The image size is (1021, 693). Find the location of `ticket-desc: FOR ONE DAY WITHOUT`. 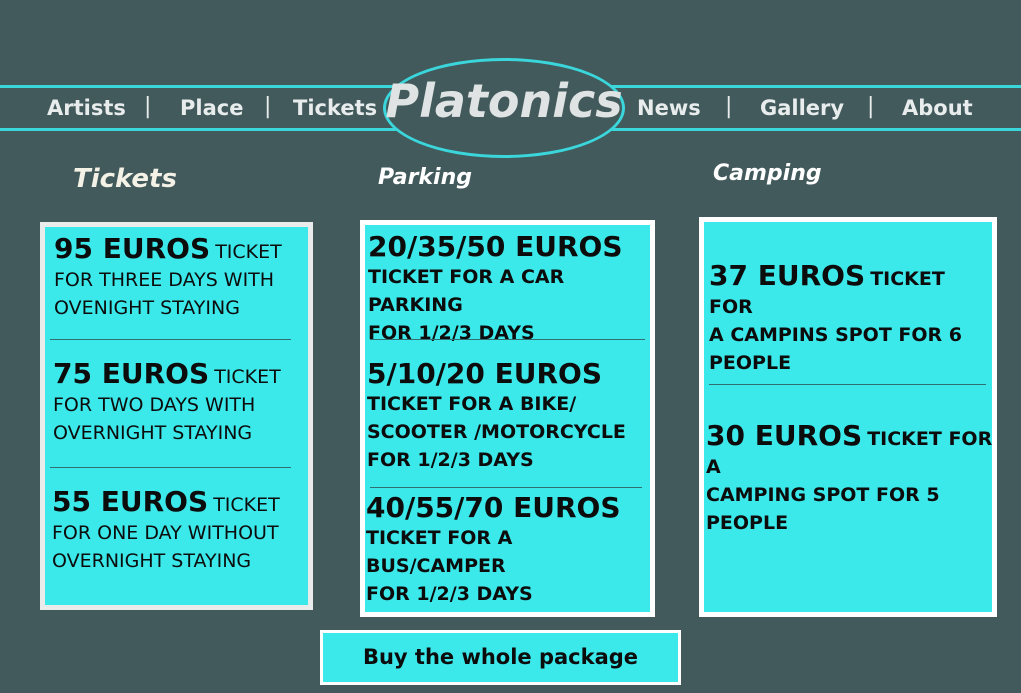

ticket-desc: FOR ONE DAY WITHOUT is located at coordinates (165, 533).